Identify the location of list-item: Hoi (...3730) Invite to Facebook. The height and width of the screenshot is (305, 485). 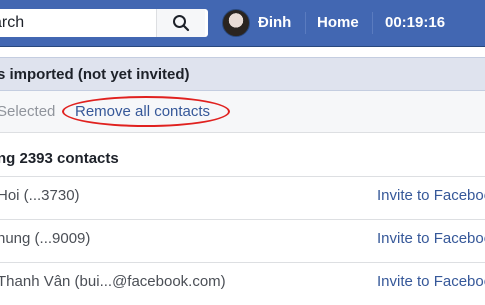
(242, 197).